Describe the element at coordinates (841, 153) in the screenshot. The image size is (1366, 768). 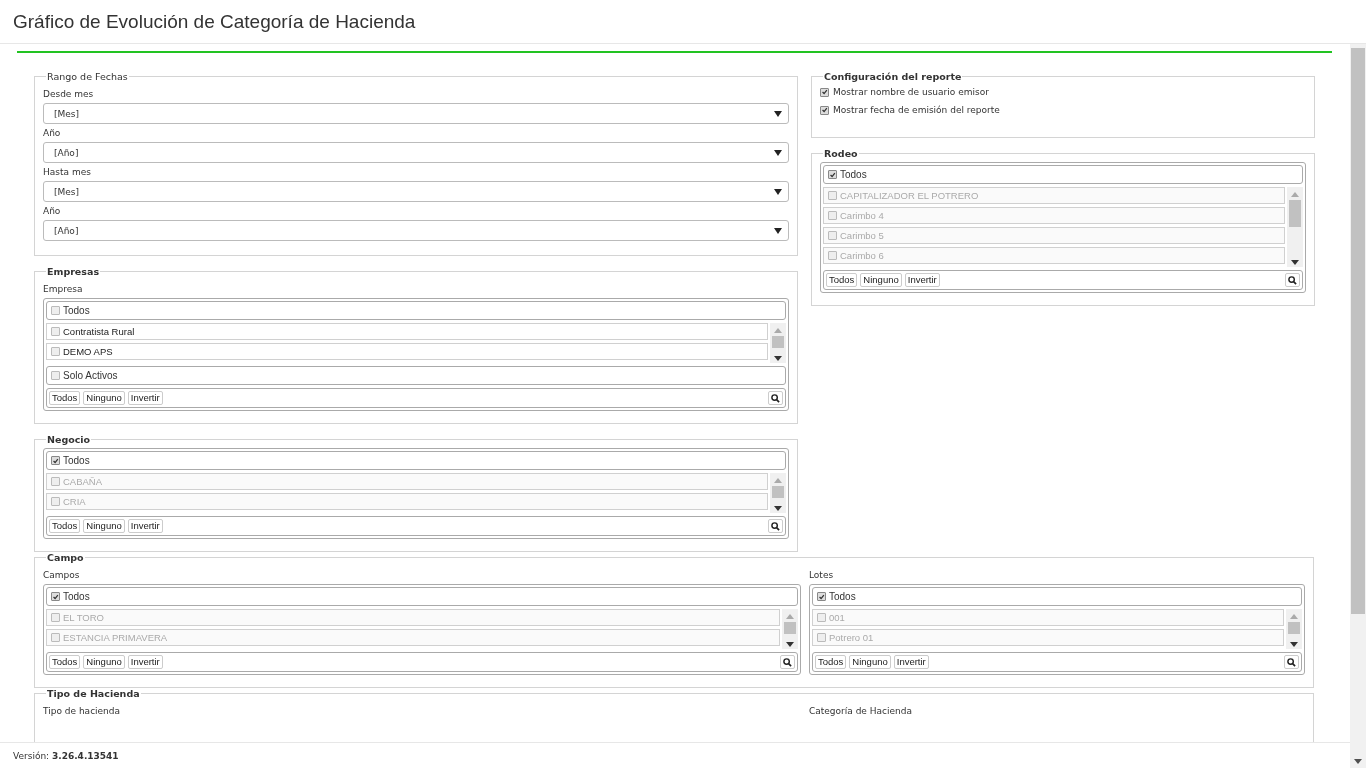
I see `group-legend: Rodeo` at that location.